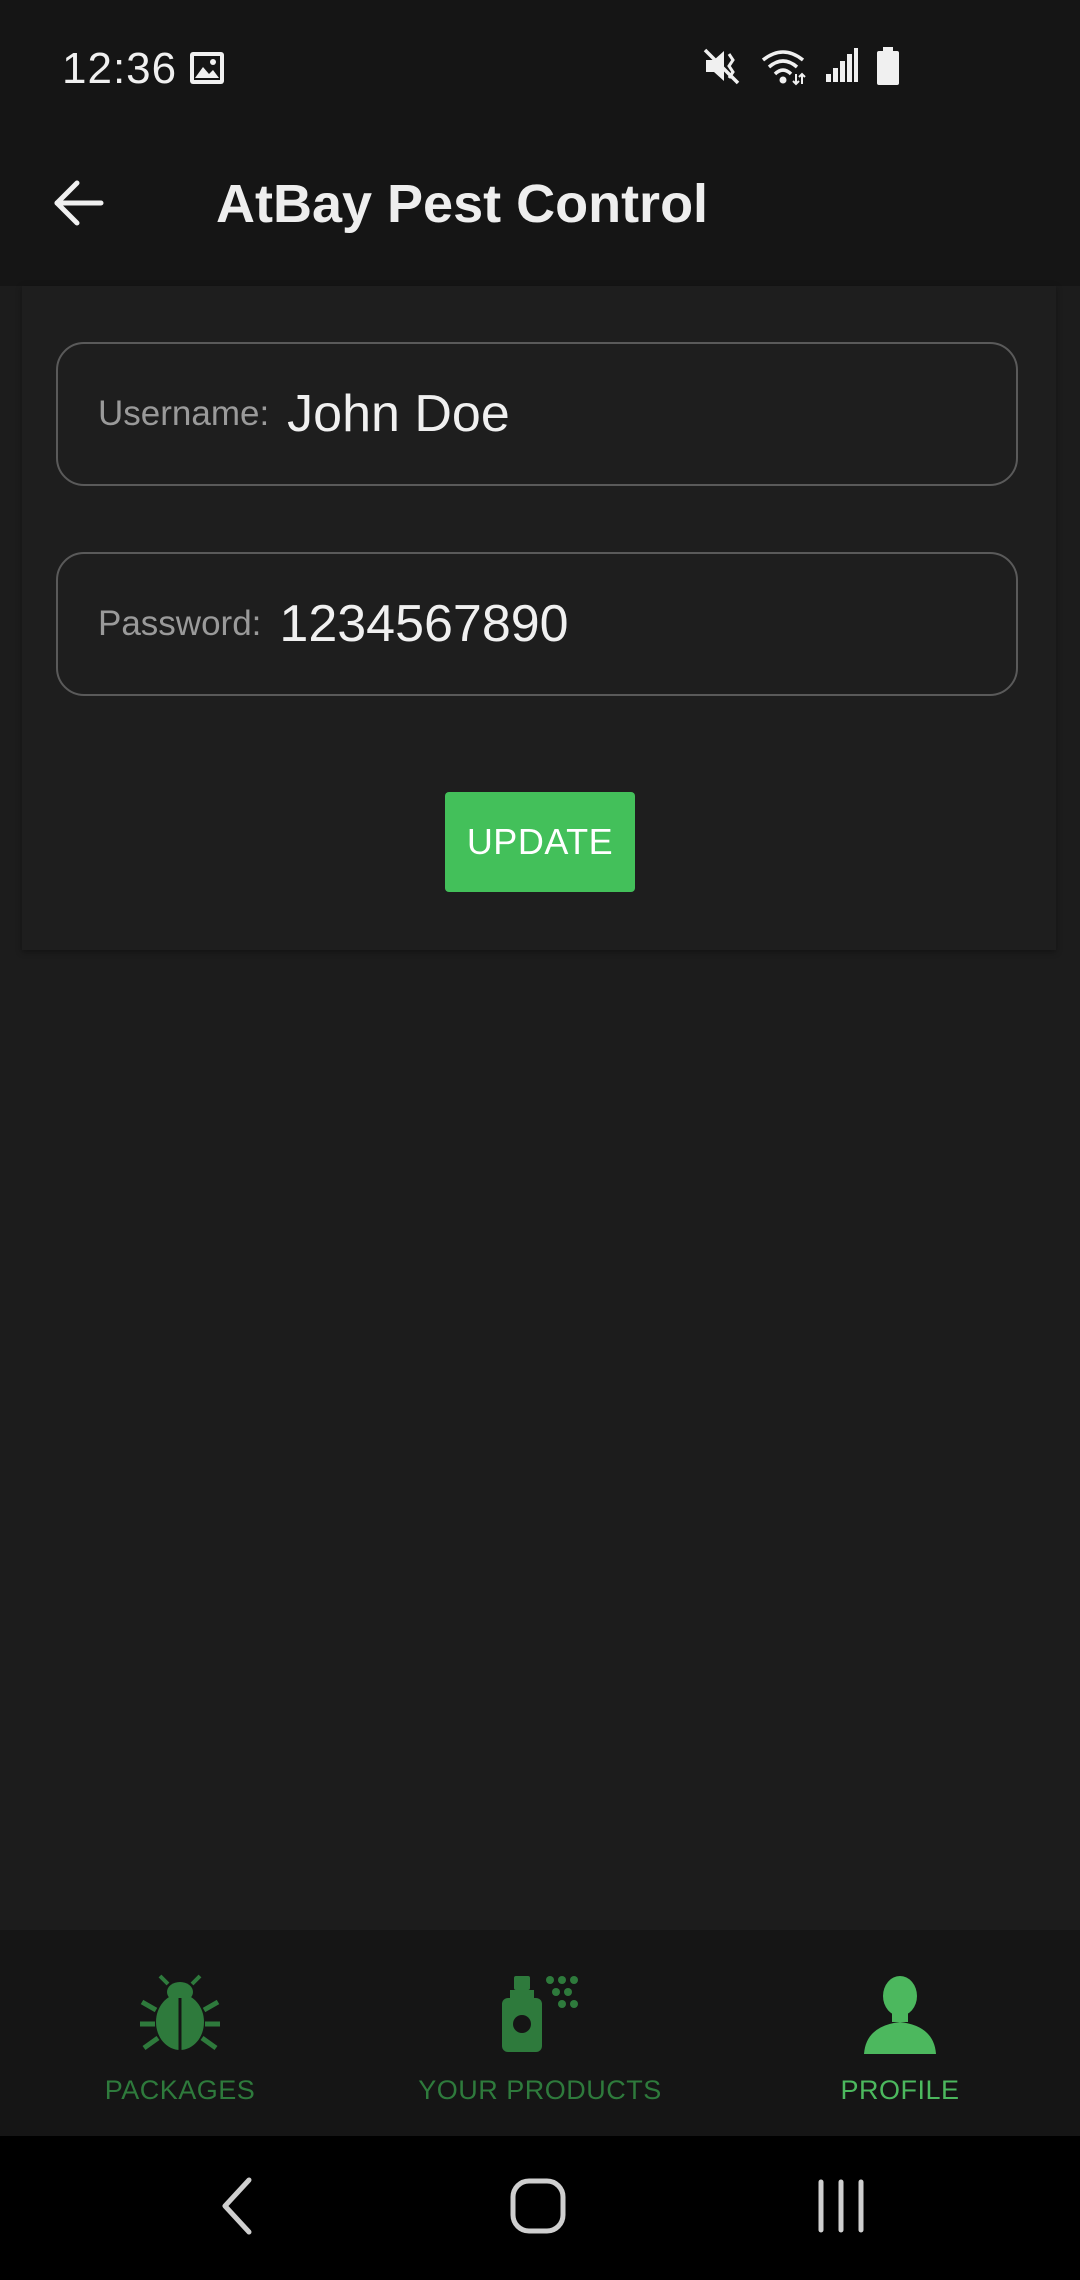 Image resolution: width=1080 pixels, height=2280 pixels. What do you see at coordinates (540, 2016) in the screenshot?
I see `spray-bottle-icon` at bounding box center [540, 2016].